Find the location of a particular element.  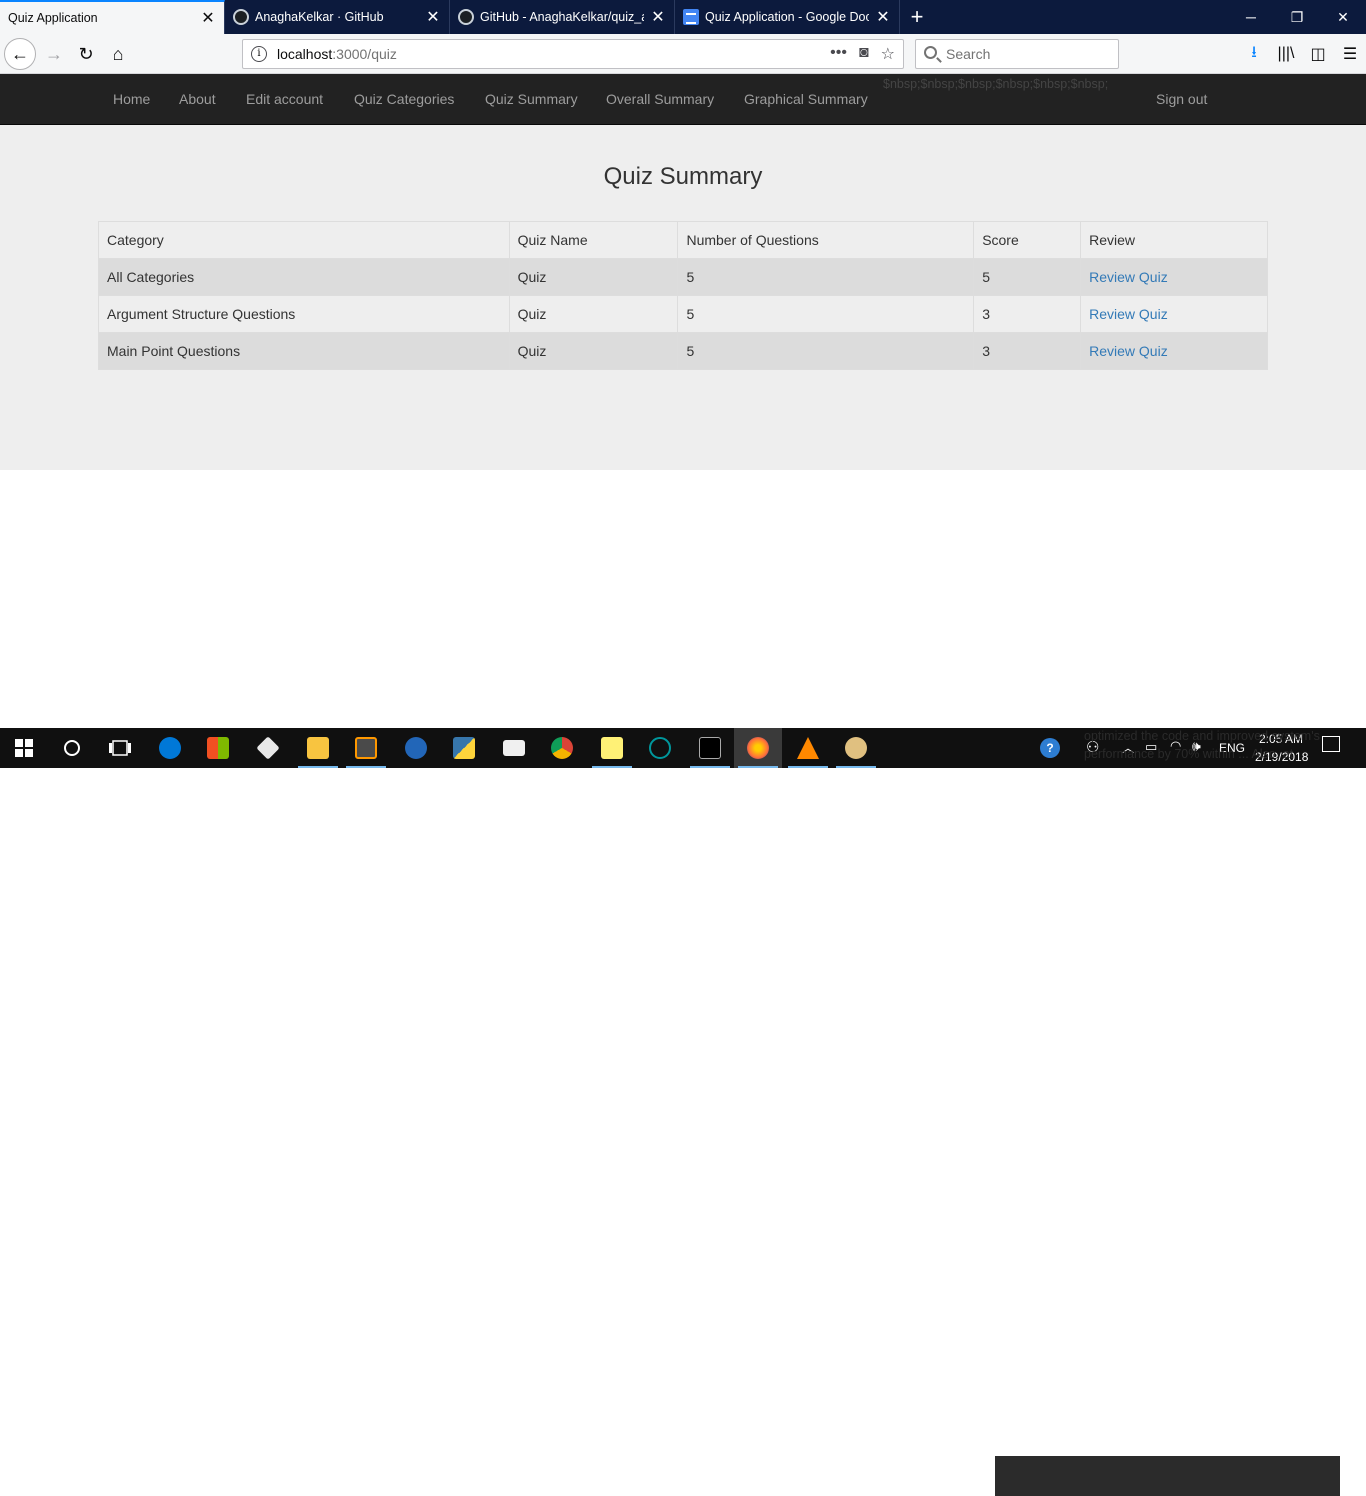

taskbar-app-sticky-notes is located at coordinates (612, 748).